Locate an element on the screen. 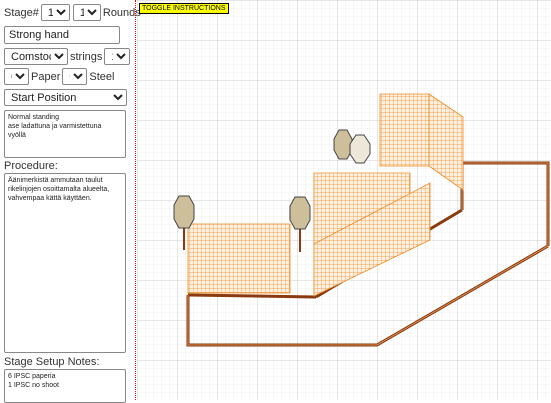 Image resolution: width=551 pixels, height=403 pixels. start-position-select: Start Position is located at coordinates (65, 97).